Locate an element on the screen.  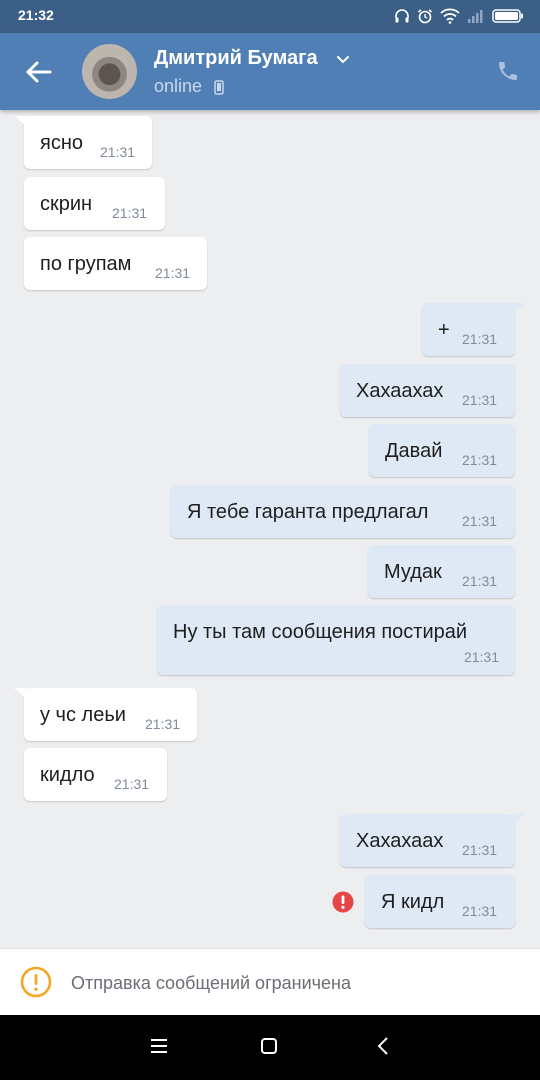
message-bubble-outgoing: Давай 21:31 is located at coordinates (442, 450).